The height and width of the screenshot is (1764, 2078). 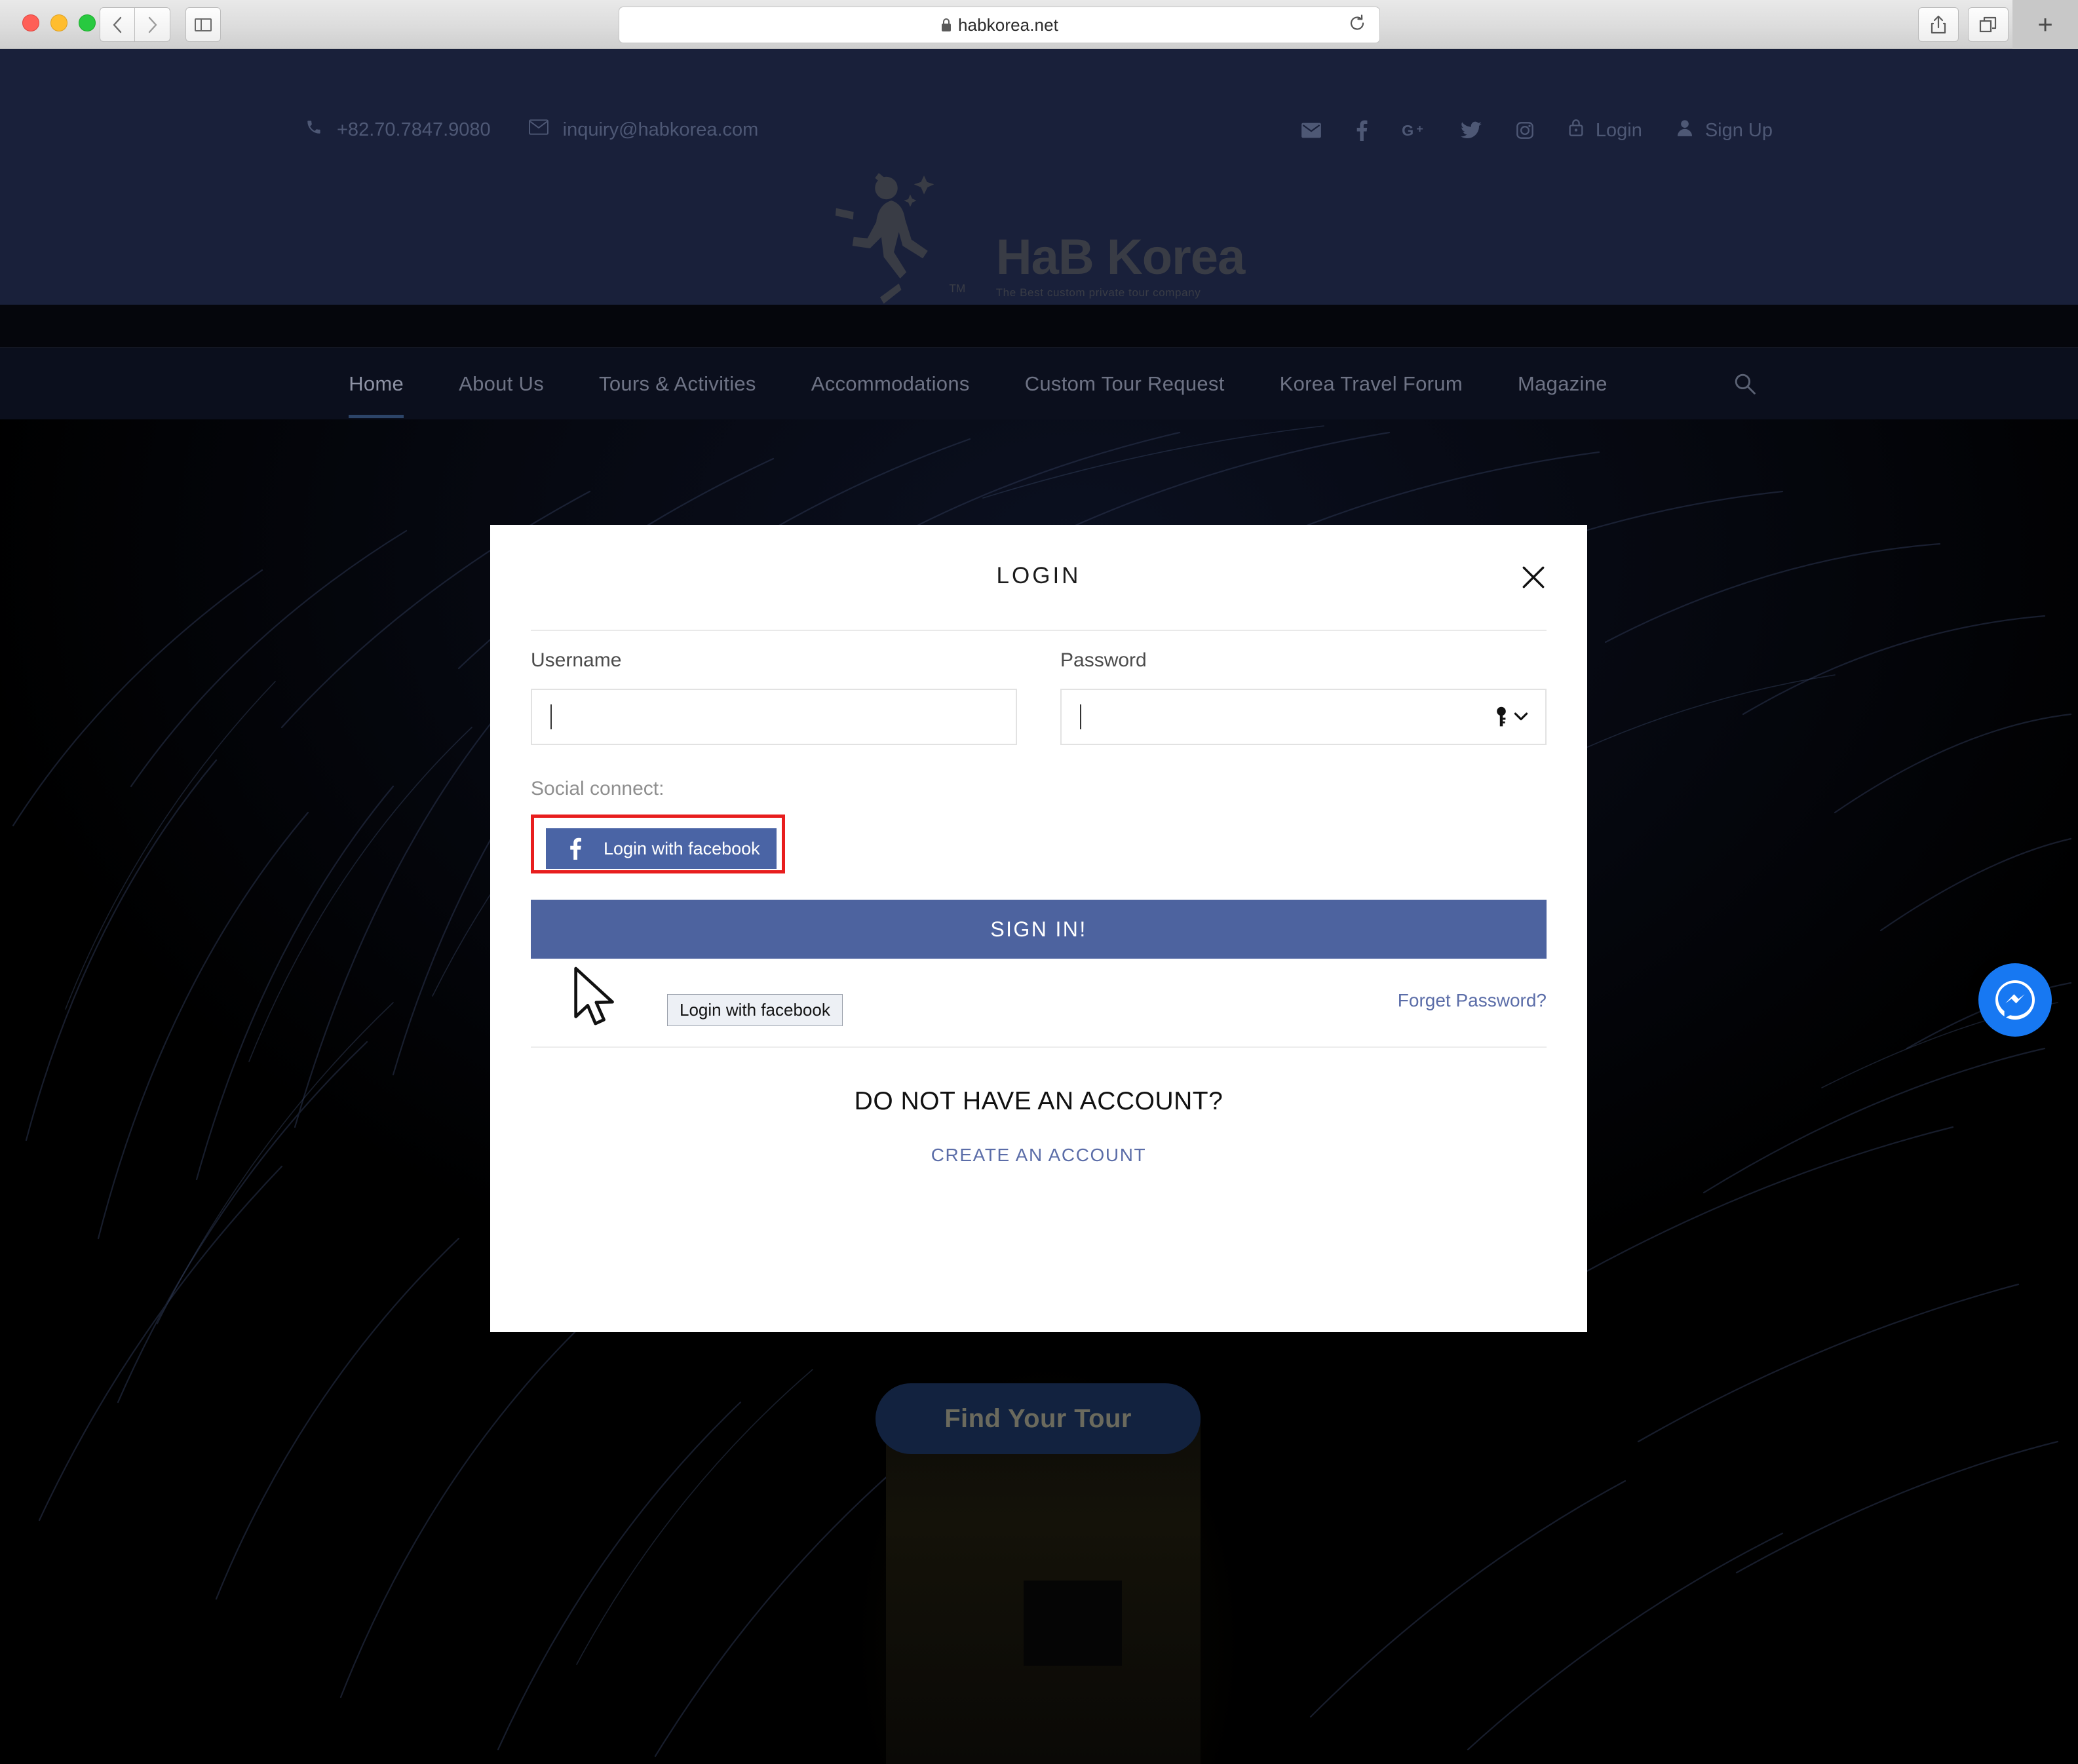 I want to click on modal-title: LOGIN, so click(x=1038, y=575).